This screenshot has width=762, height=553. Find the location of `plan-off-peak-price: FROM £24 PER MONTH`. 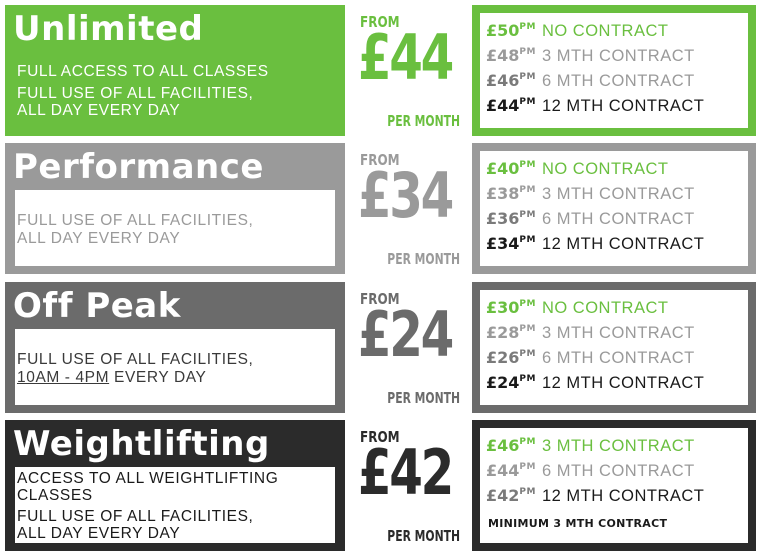

plan-off-peak-price: FROM £24 PER MONTH is located at coordinates (408, 347).